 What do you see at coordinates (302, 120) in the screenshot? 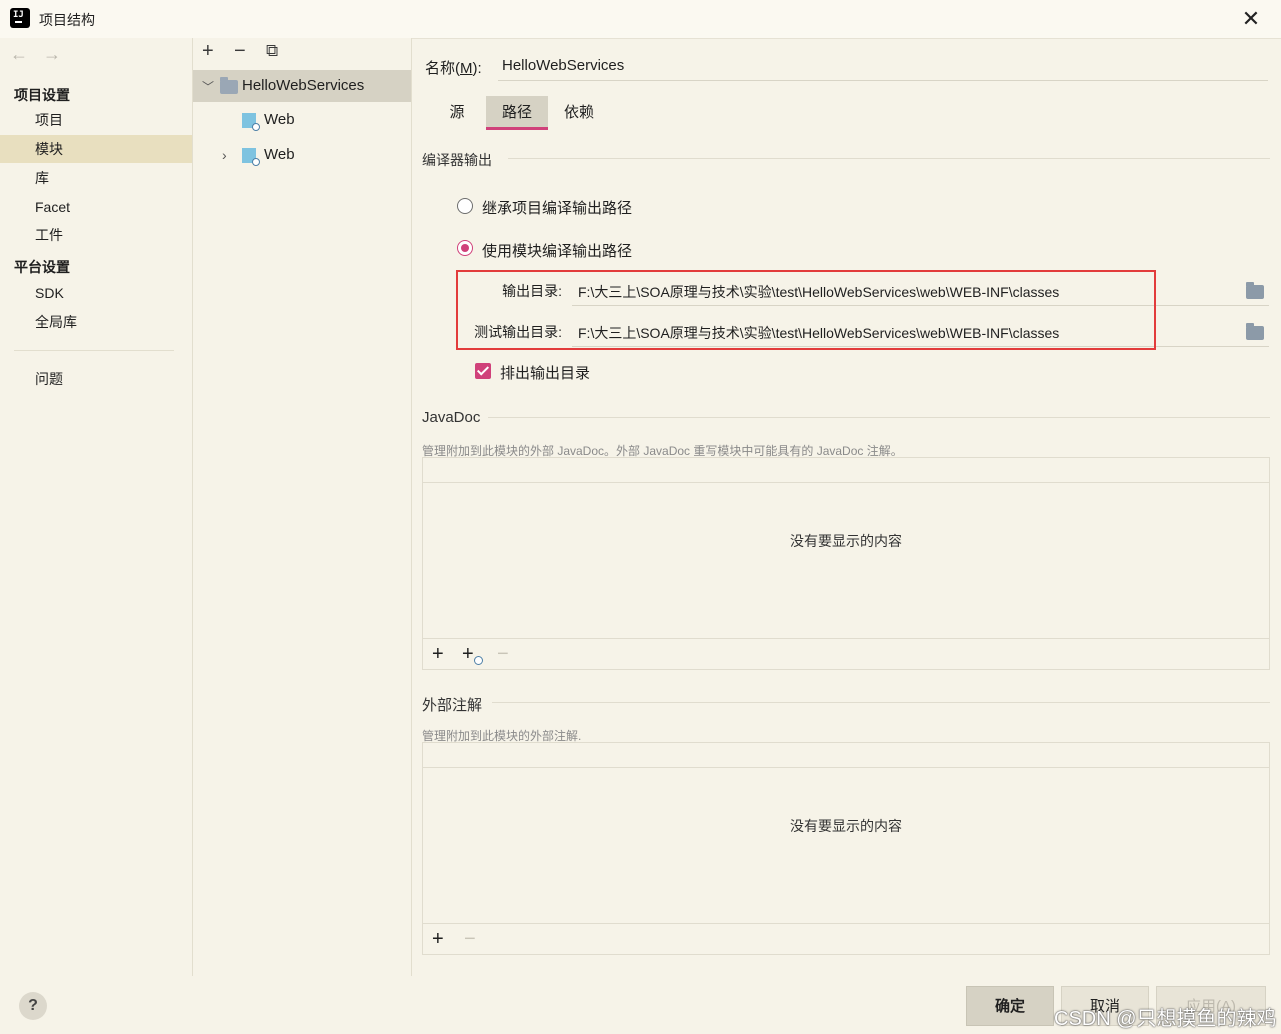
I see `tree-node-web-facet: Web` at bounding box center [302, 120].